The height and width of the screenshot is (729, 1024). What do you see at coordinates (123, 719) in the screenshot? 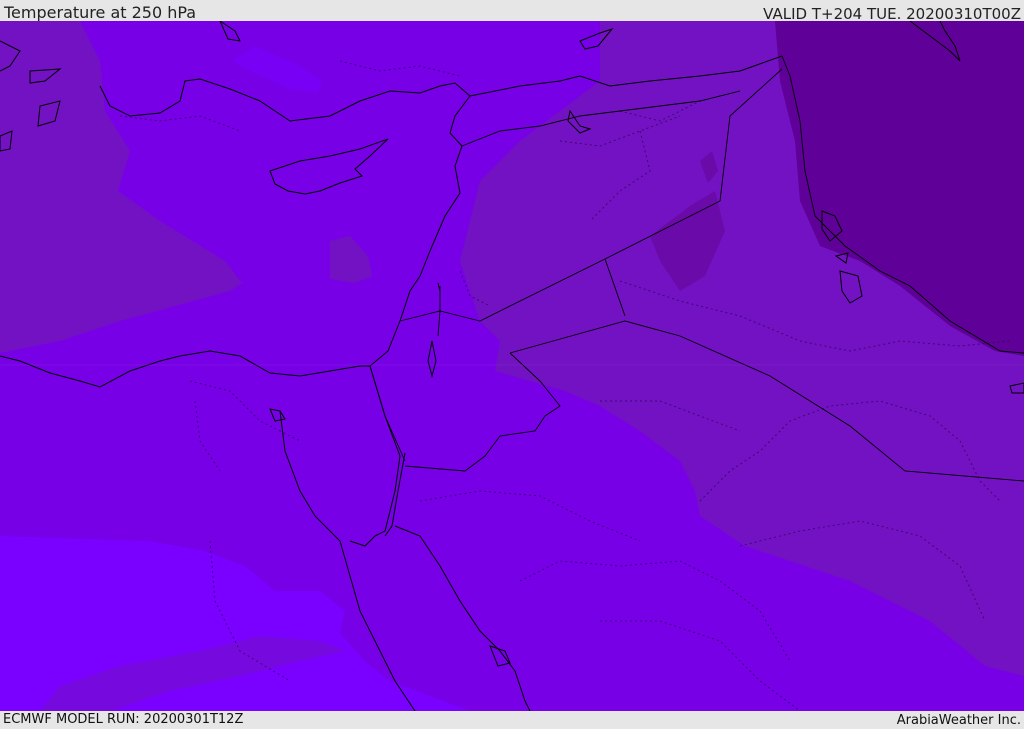
I see `model-run: ECMWF MODEL RUN: 20200301T12Z` at bounding box center [123, 719].